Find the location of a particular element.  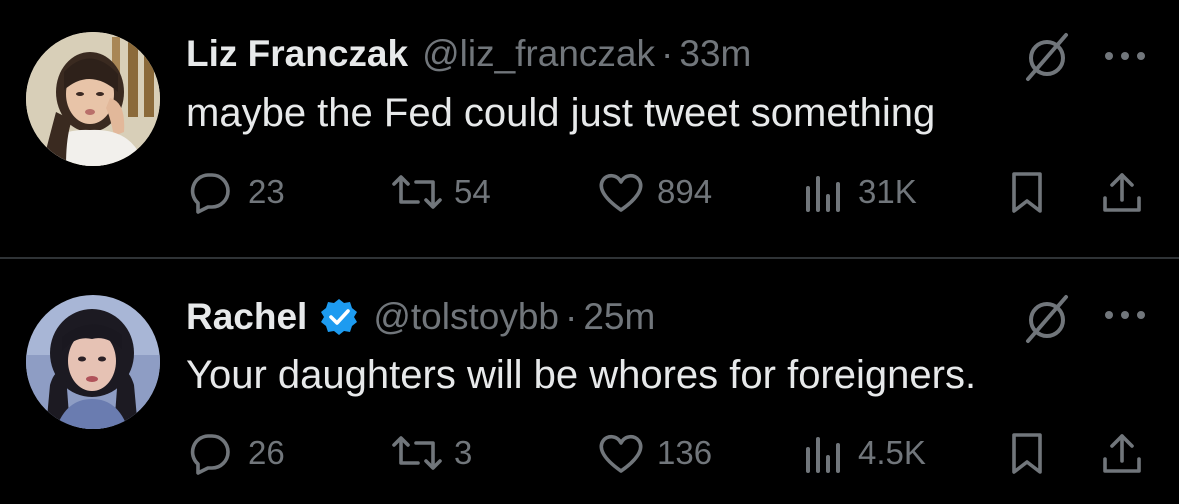

timestamp: 33m is located at coordinates (715, 54).